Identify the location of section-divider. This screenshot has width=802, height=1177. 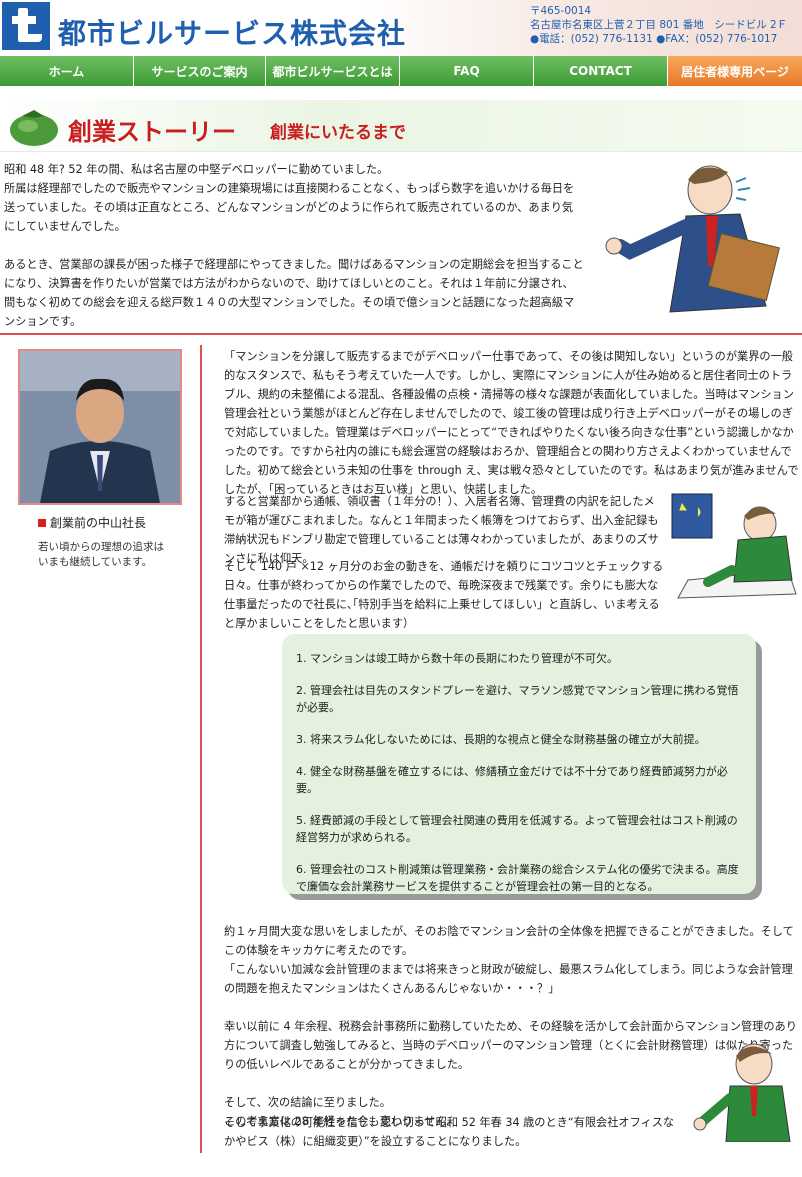
(401, 334).